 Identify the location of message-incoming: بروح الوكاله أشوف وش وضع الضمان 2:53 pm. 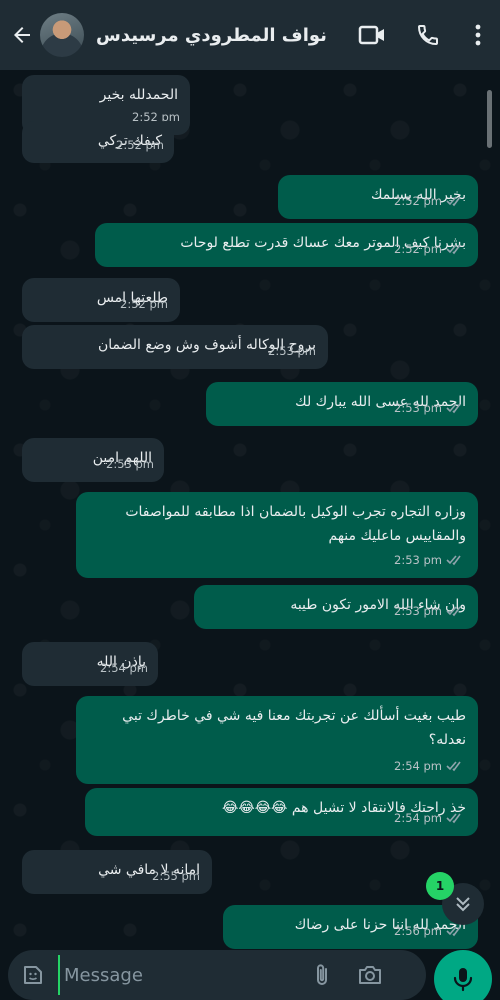
(175, 347).